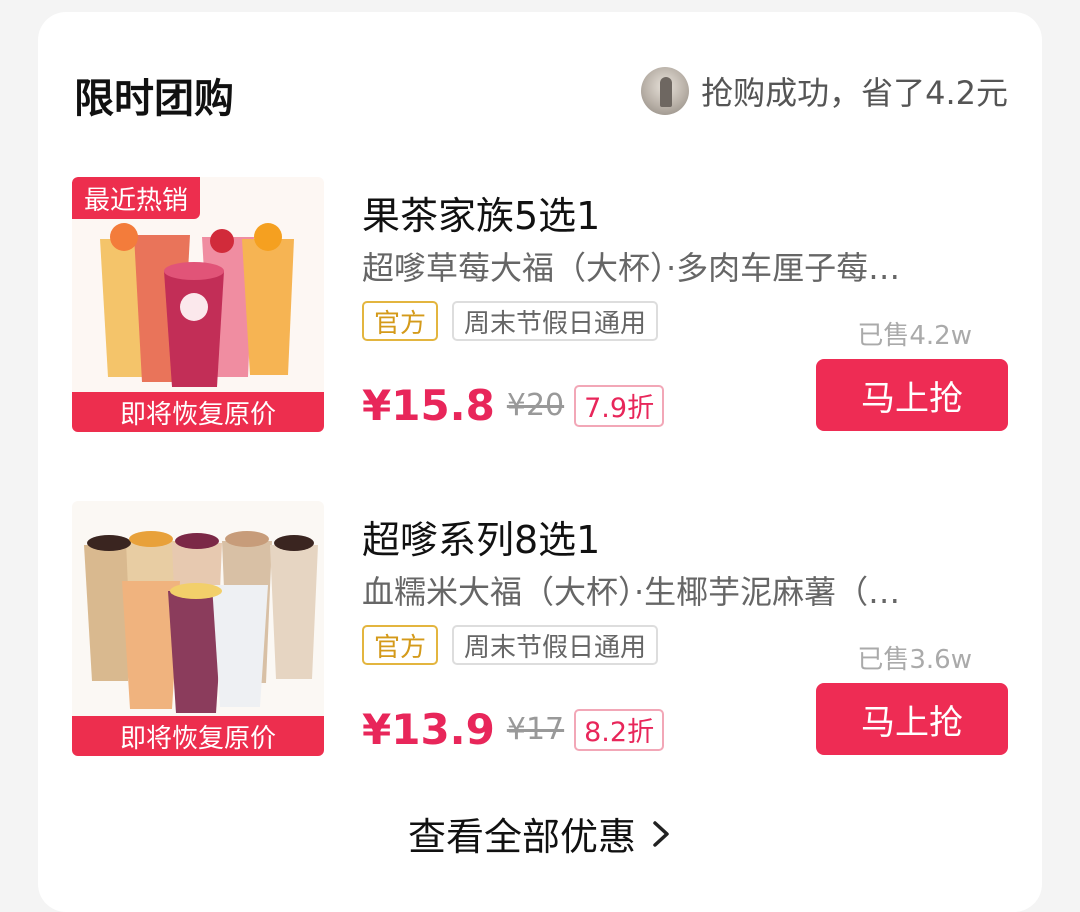 This screenshot has width=1080, height=912. Describe the element at coordinates (914, 660) in the screenshot. I see `sold-count: 已售3.6w` at that location.